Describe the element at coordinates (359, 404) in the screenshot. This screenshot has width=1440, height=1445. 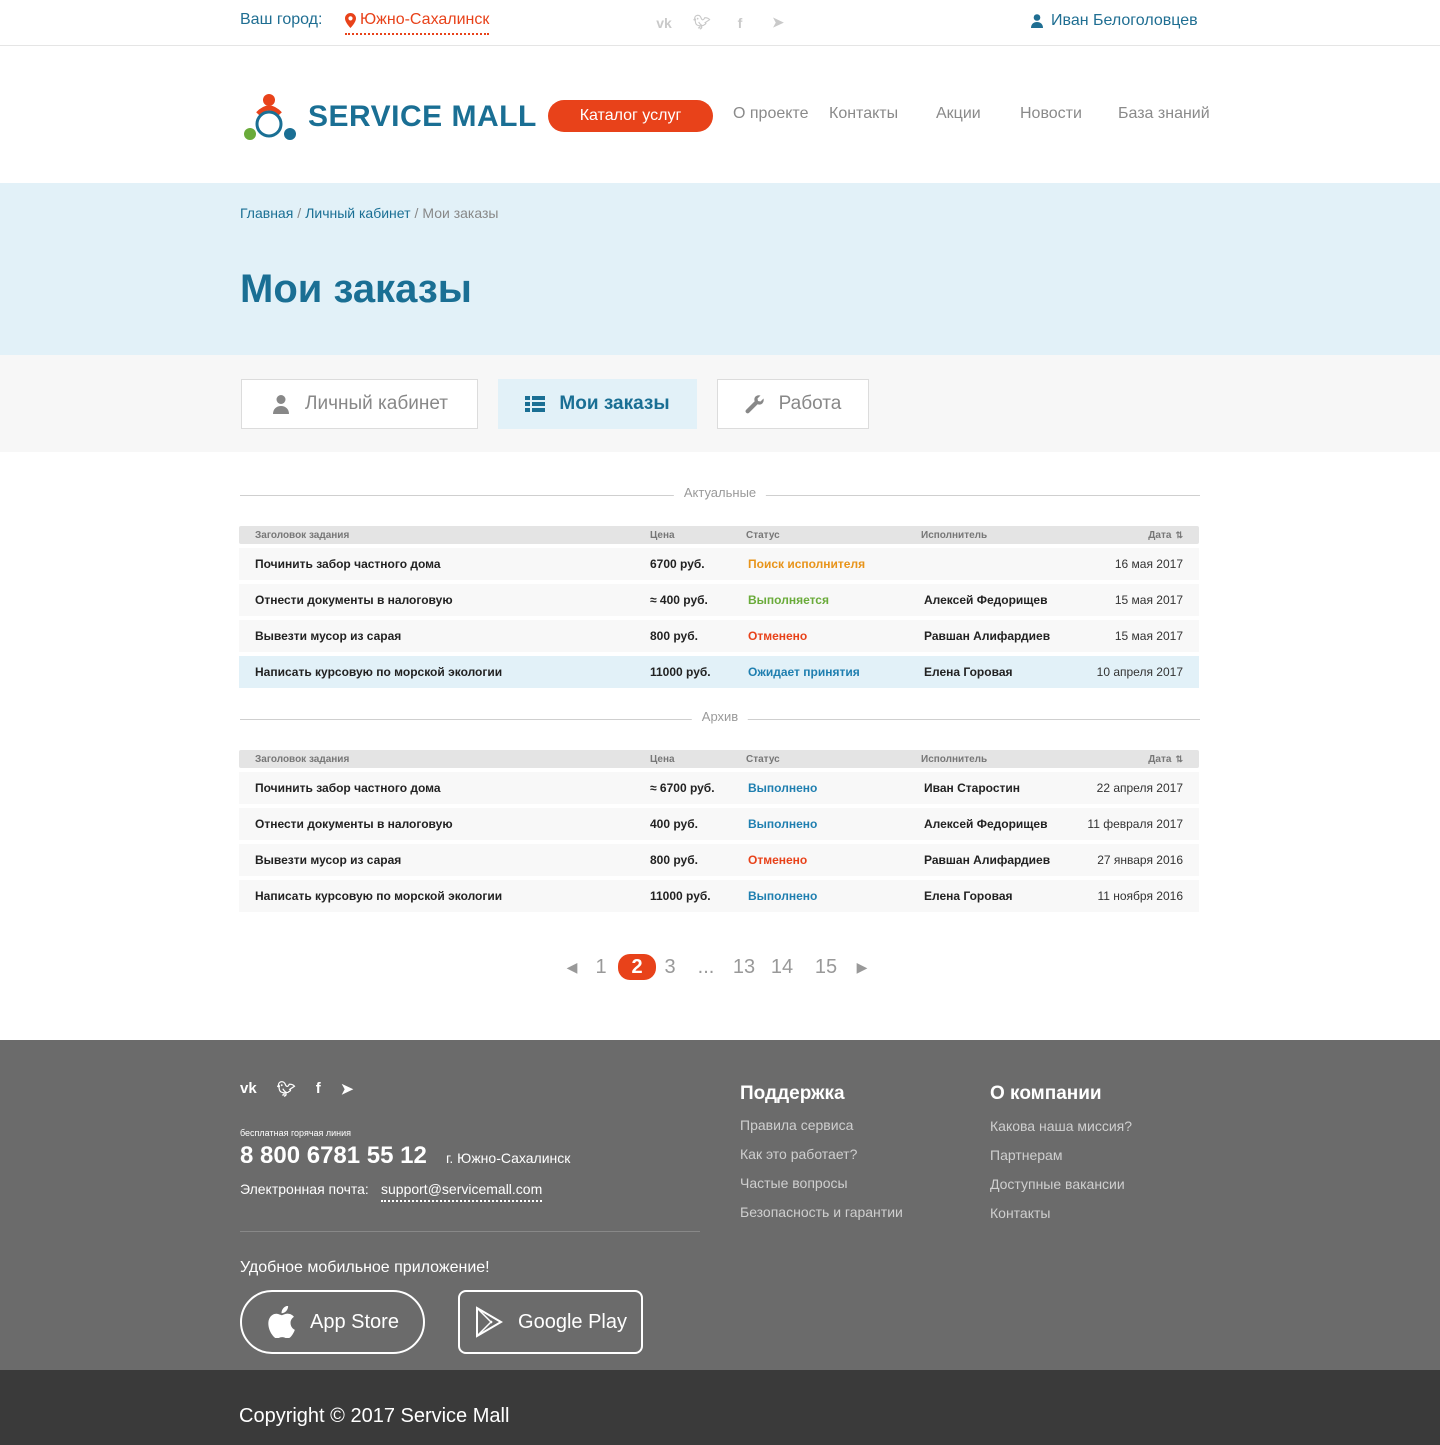
I see `tab-personal-cabinet: Личный кабинет` at that location.